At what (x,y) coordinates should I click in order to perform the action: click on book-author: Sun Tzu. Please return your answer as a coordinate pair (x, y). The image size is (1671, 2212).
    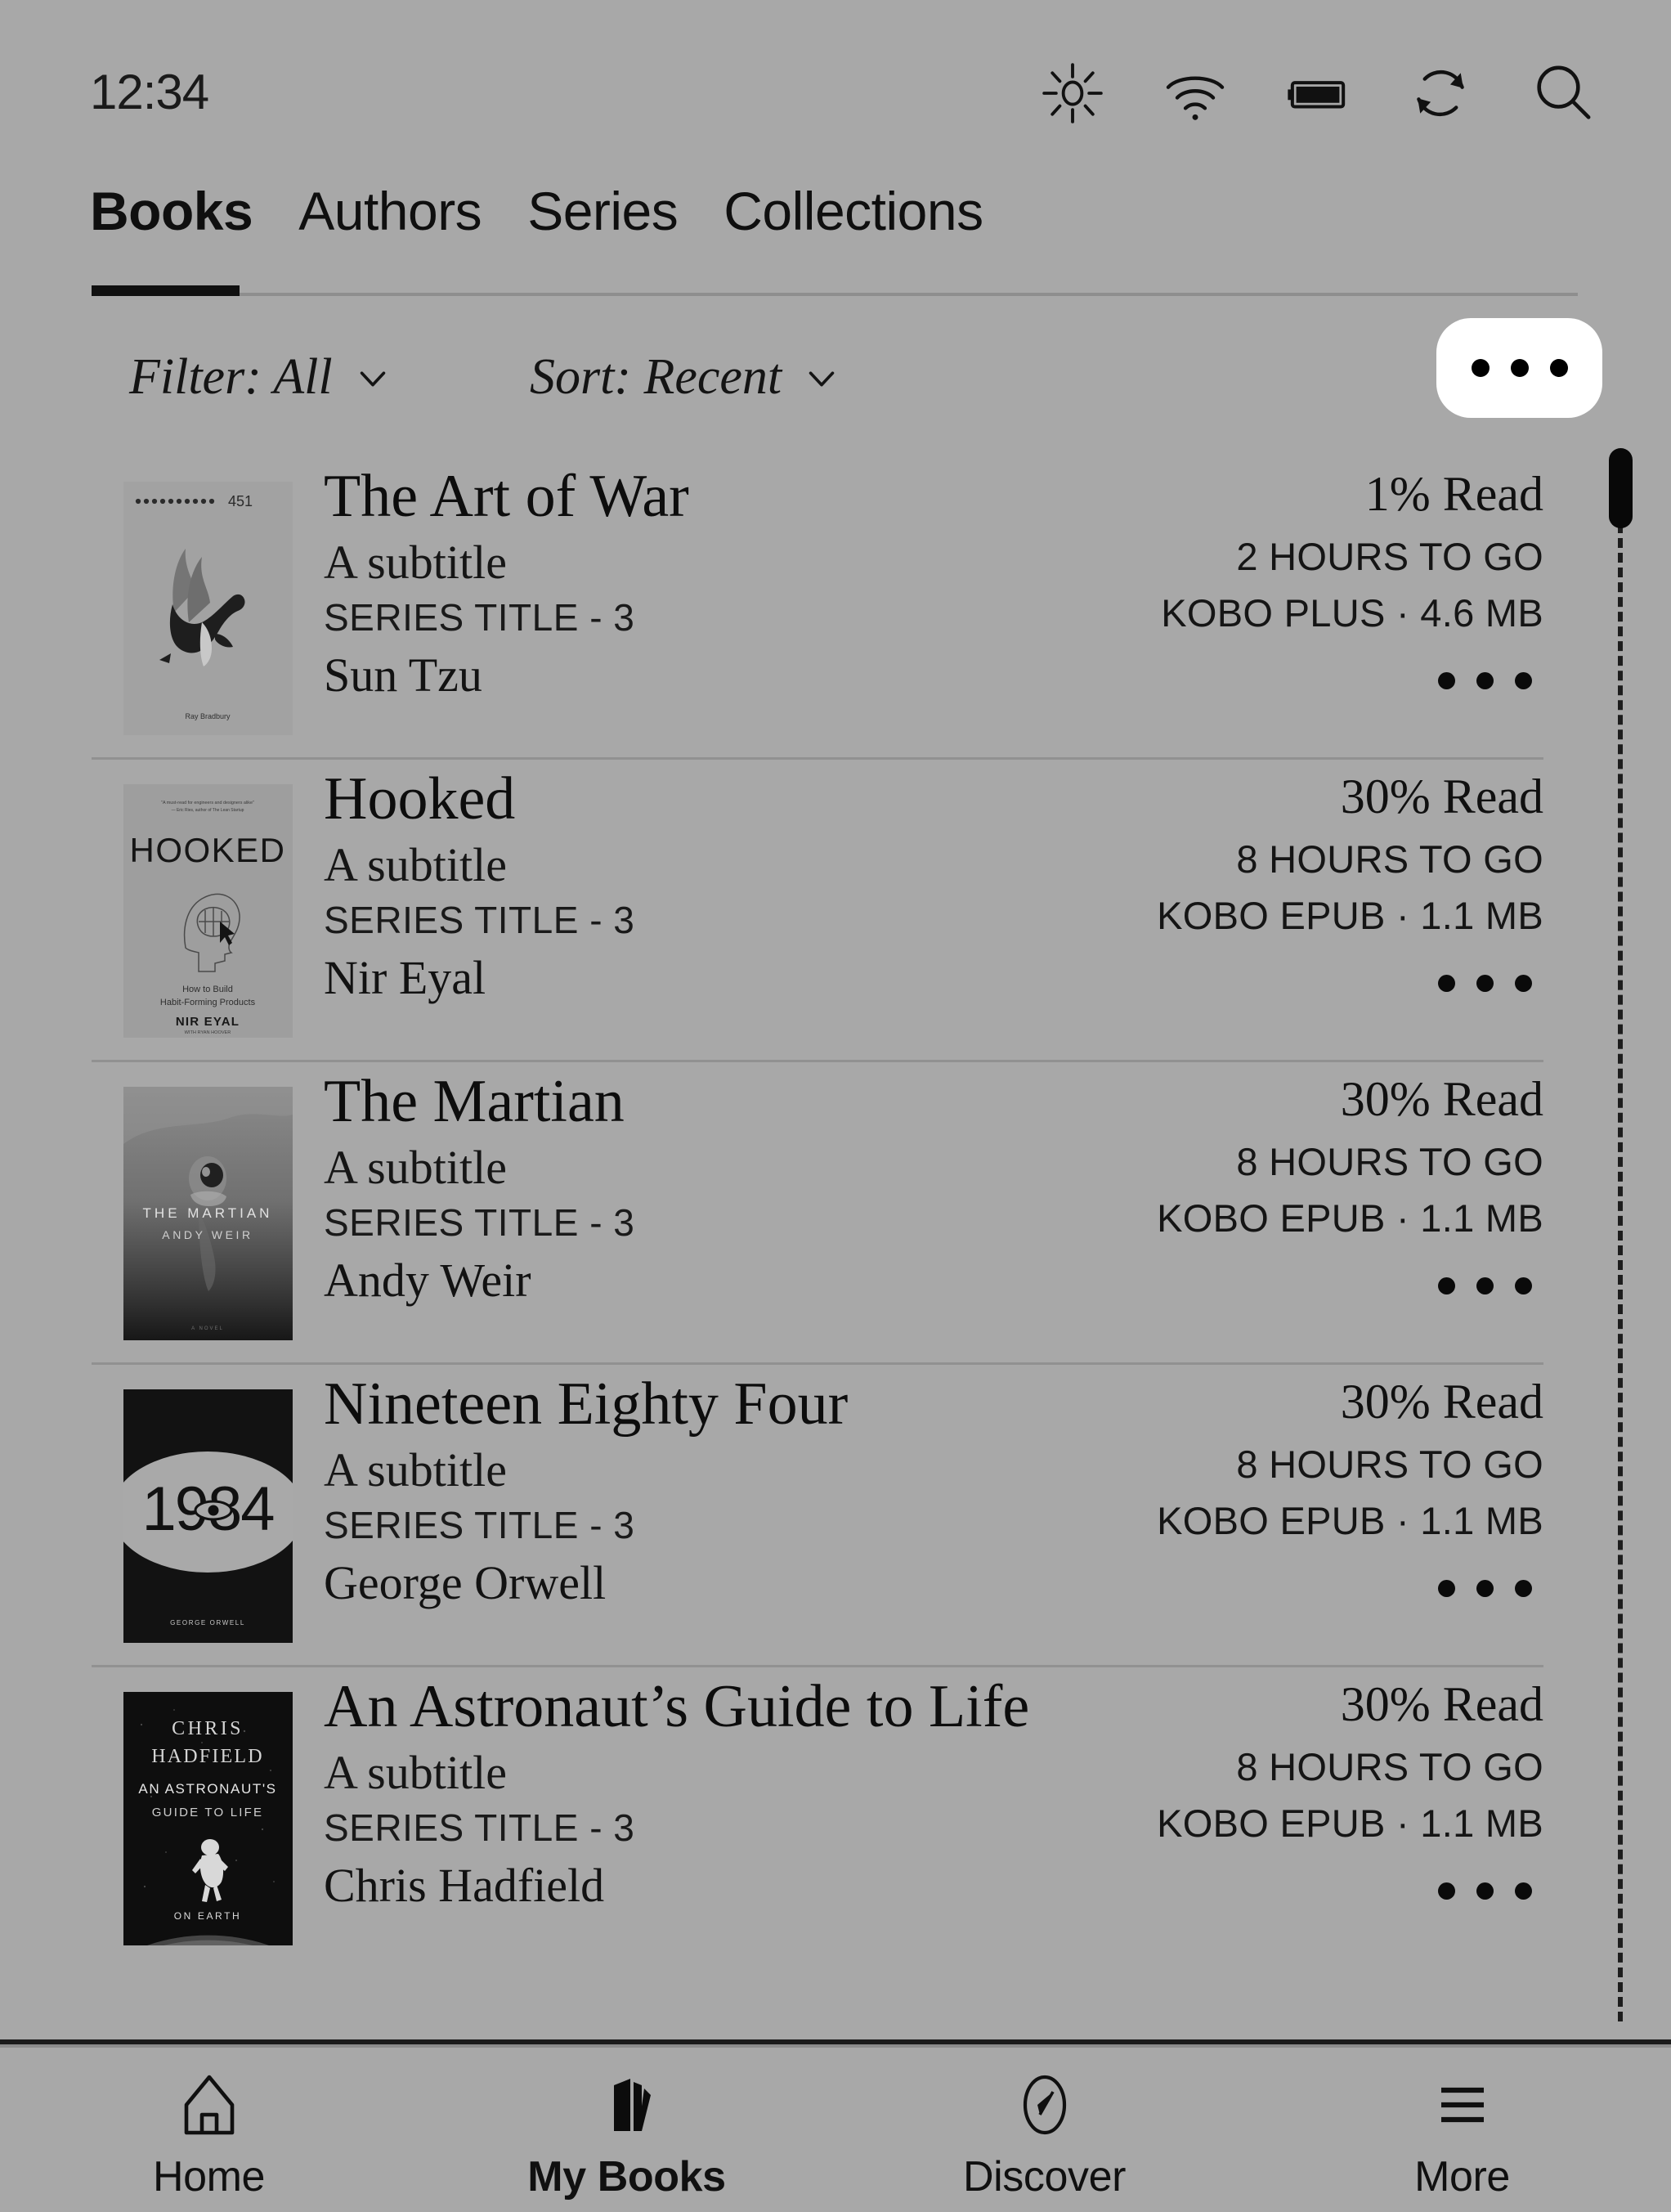
    Looking at the image, I should click on (403, 675).